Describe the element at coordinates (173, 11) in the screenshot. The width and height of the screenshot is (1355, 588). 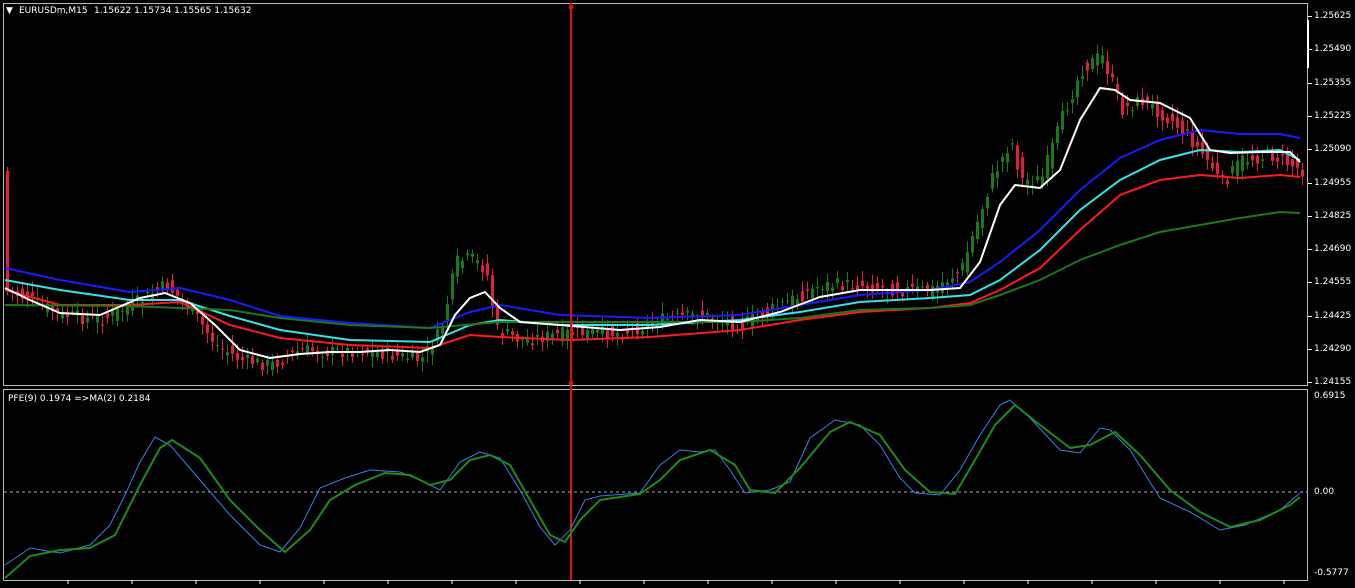
I see `ohlc-readout: 1.15622 1.15734 1.15565 1.15632` at that location.